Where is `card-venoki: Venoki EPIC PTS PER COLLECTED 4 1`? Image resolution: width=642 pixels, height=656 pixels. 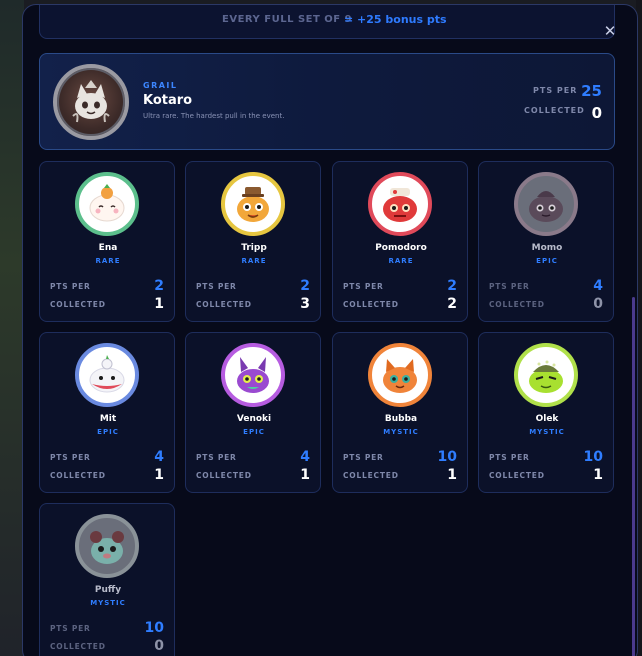
card-venoki: Venoki EPIC PTS PER COLLECTED 4 1 is located at coordinates (253, 412).